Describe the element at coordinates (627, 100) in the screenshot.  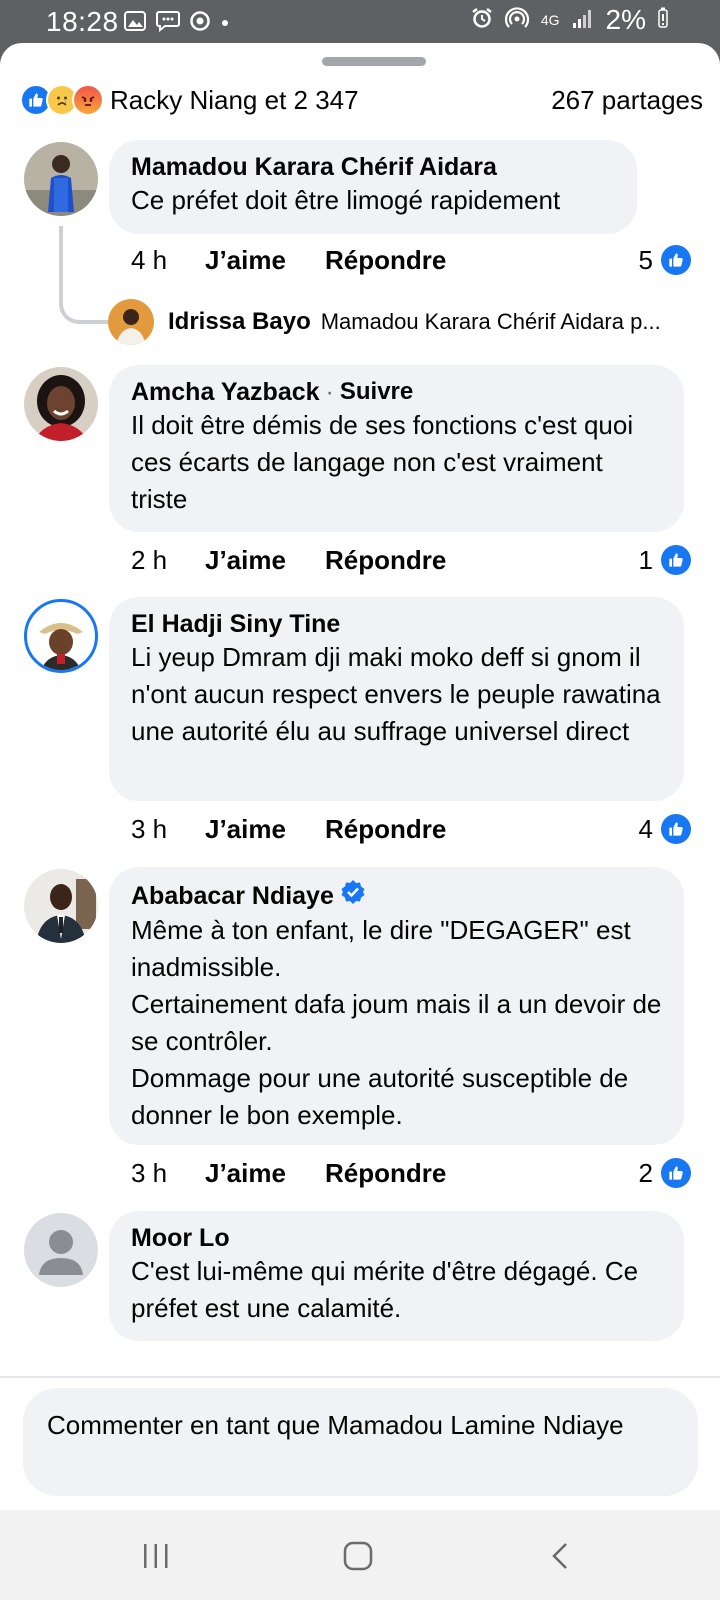
I see `shares-count: 267 partages` at that location.